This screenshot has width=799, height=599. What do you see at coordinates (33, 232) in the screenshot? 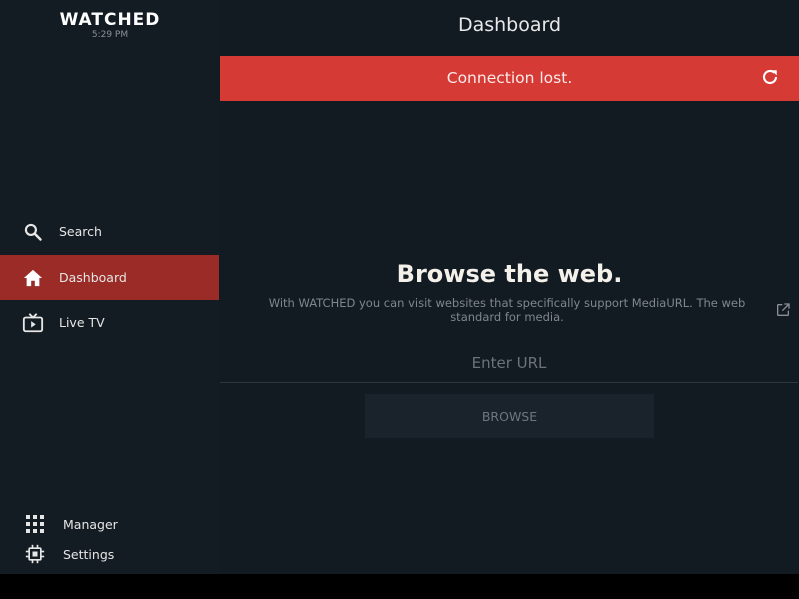
I see `search-icon` at bounding box center [33, 232].